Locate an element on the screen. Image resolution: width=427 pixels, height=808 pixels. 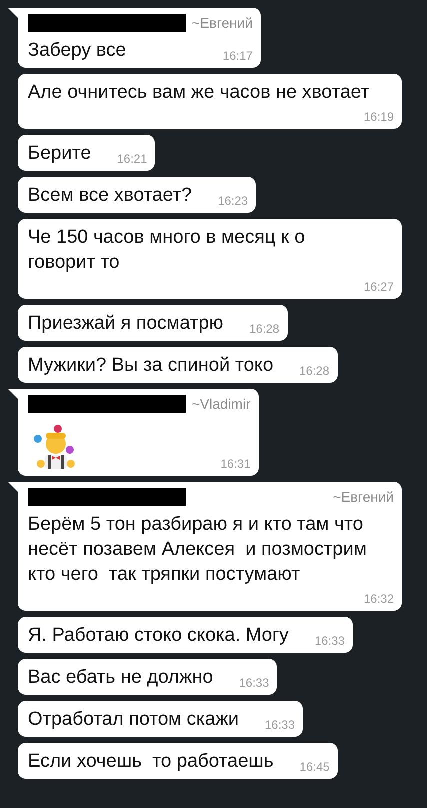
sender-name: ~Vladimir is located at coordinates (221, 404).